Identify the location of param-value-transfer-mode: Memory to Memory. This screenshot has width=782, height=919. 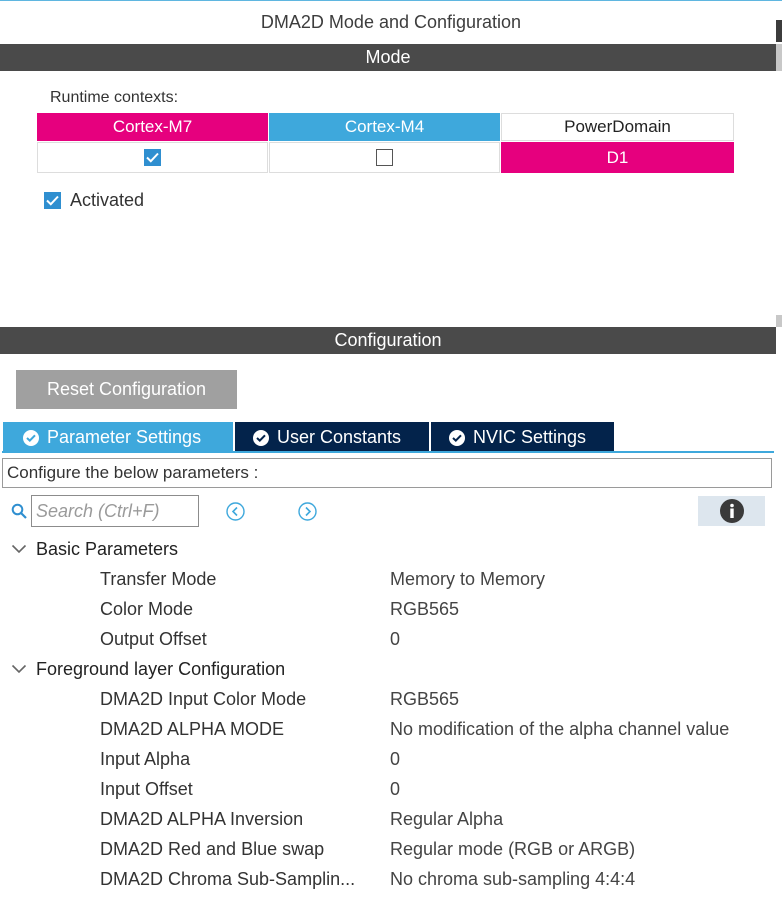
(467, 579).